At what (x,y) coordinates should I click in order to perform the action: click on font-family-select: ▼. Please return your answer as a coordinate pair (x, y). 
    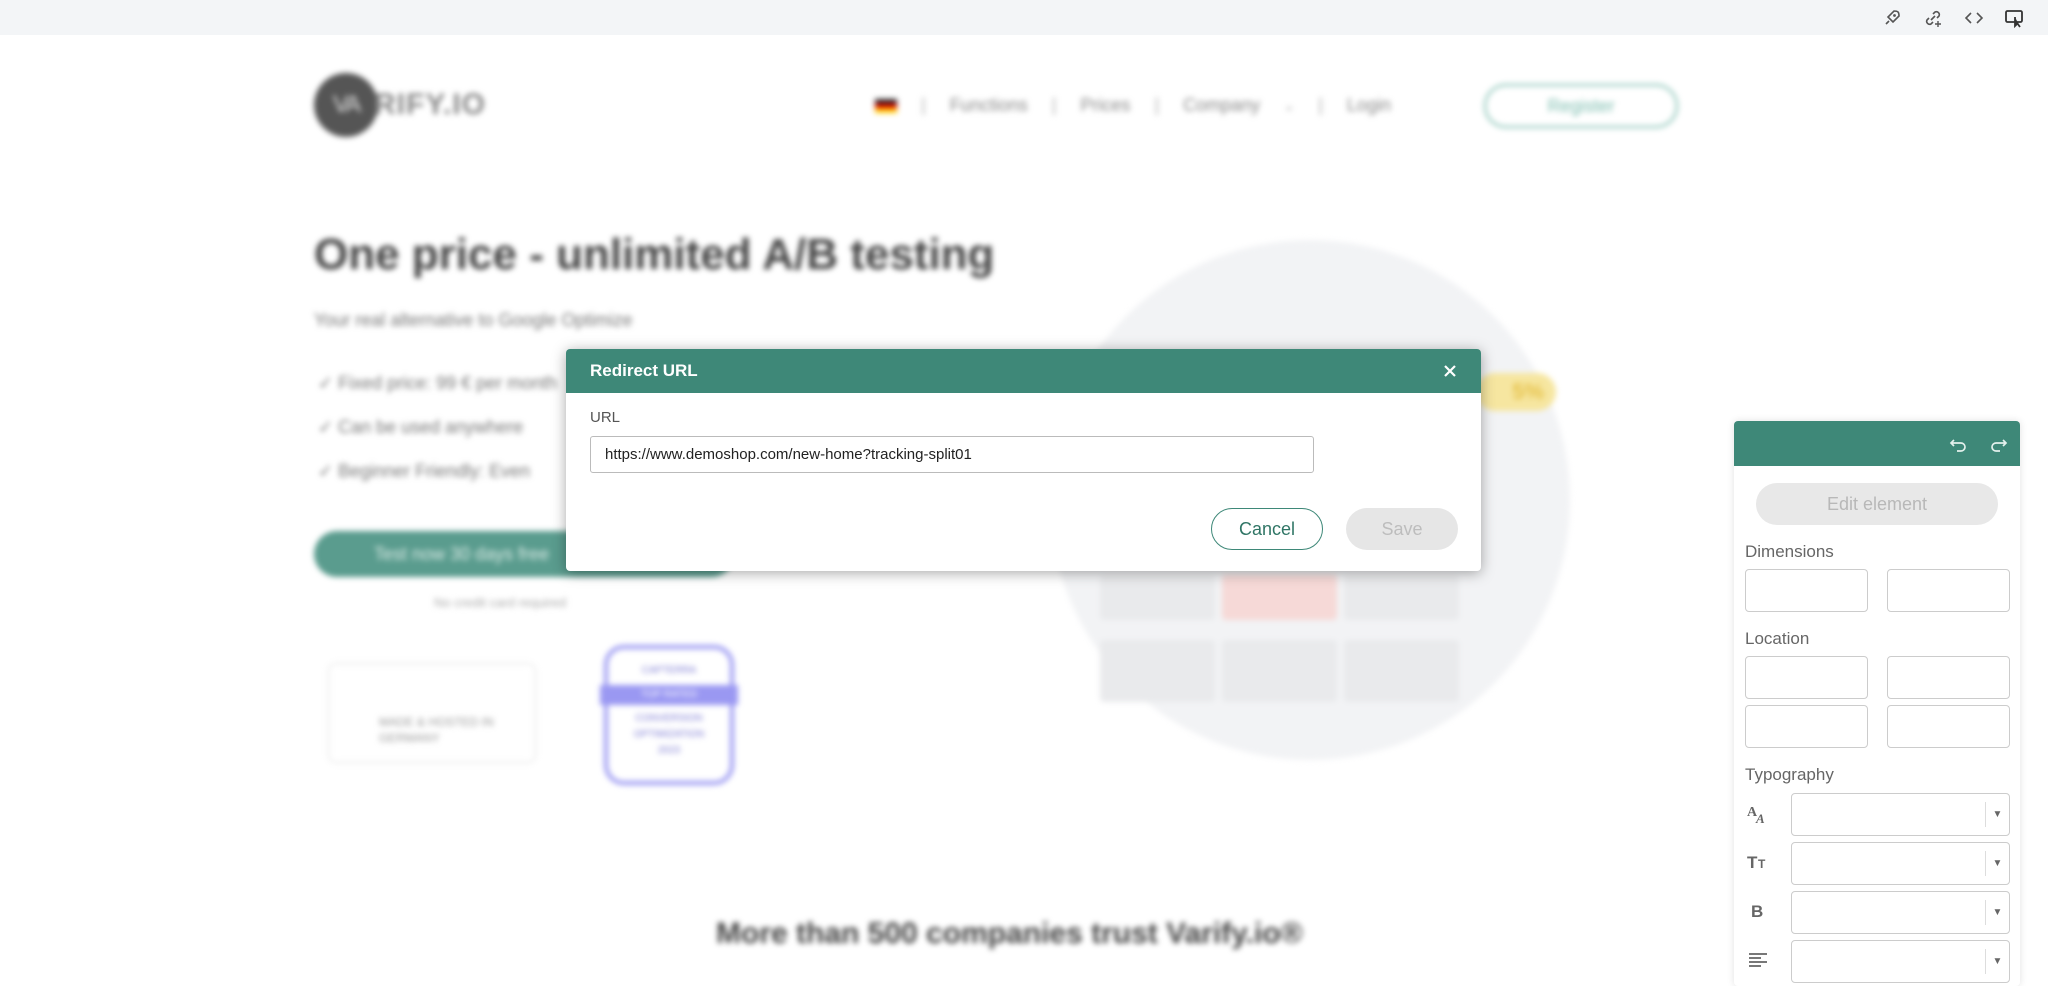
    Looking at the image, I should click on (1900, 814).